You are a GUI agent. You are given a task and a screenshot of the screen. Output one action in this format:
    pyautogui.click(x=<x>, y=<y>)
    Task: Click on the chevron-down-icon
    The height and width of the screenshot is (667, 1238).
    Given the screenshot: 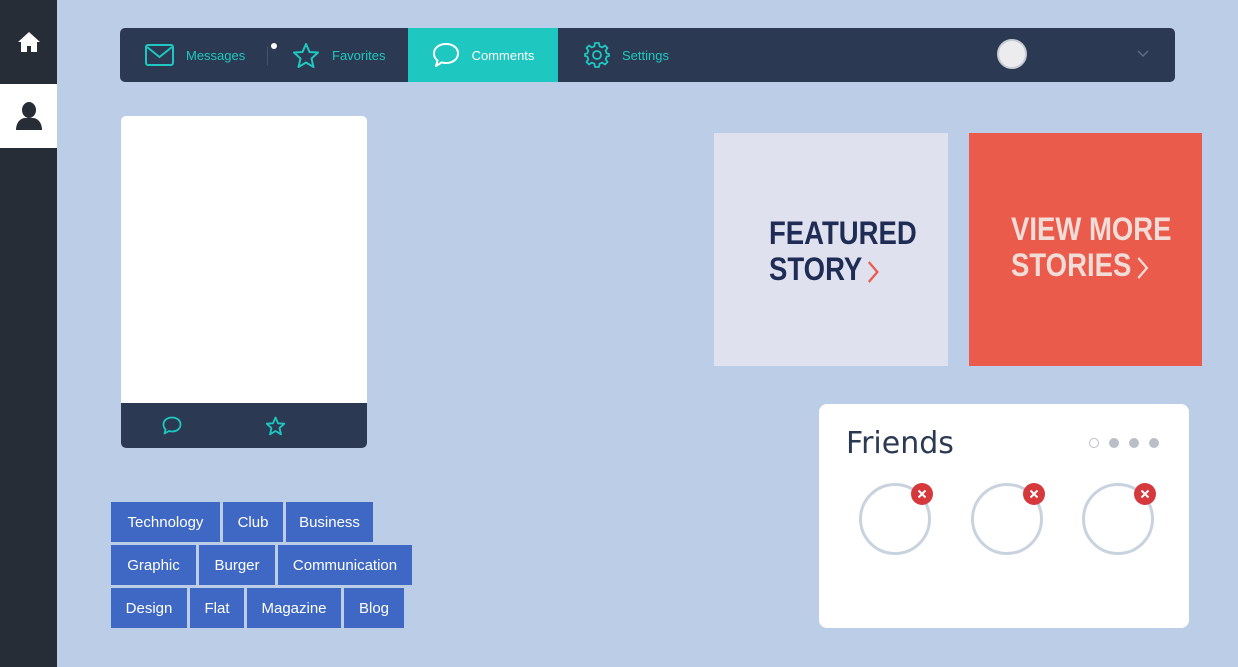 What is the action you would take?
    pyautogui.click(x=1143, y=54)
    